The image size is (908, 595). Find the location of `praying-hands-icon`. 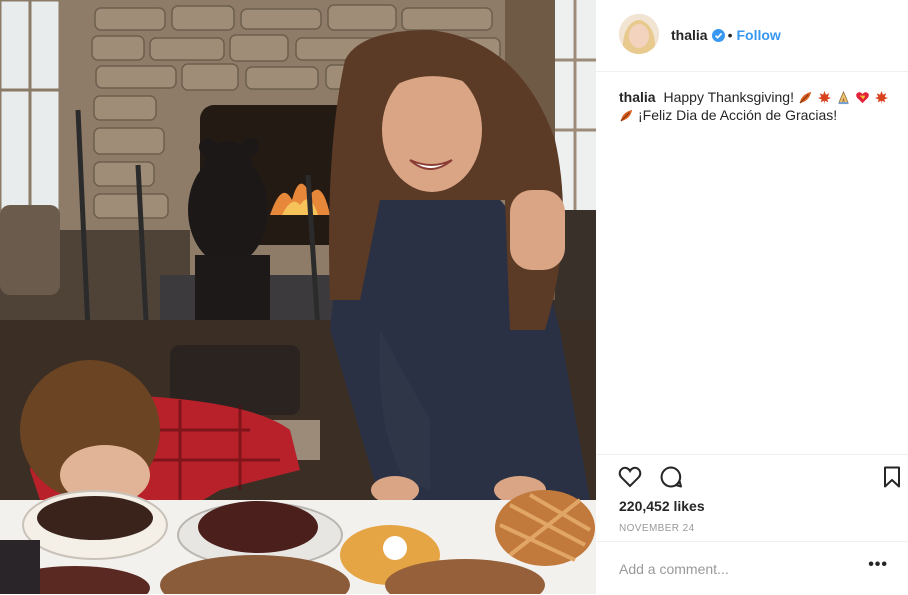

praying-hands-icon is located at coordinates (843, 97).